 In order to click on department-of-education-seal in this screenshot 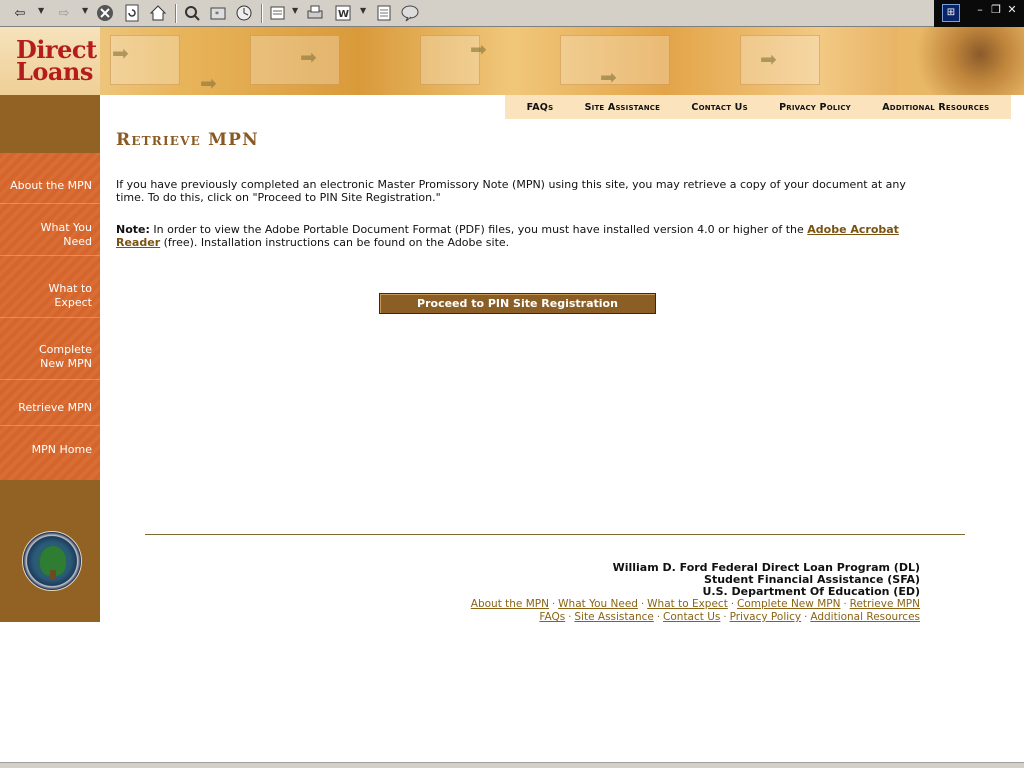, I will do `click(52, 561)`.